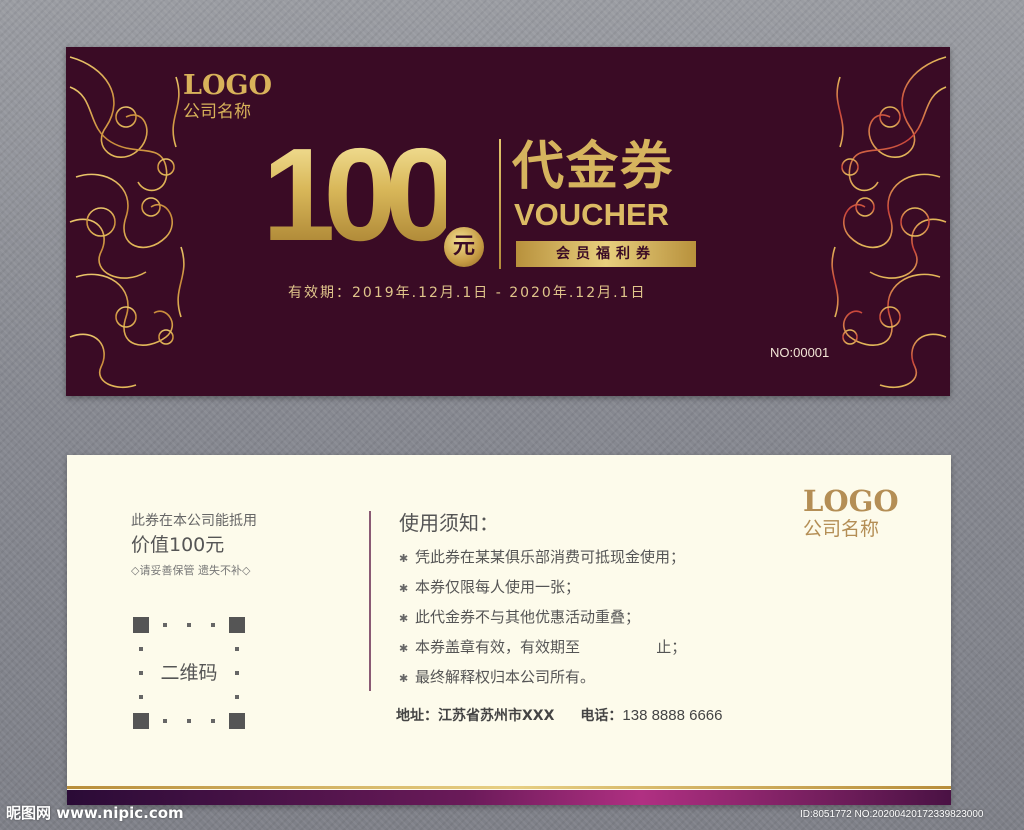  Describe the element at coordinates (360, 194) in the screenshot. I see `voucher-amount: 100` at that location.